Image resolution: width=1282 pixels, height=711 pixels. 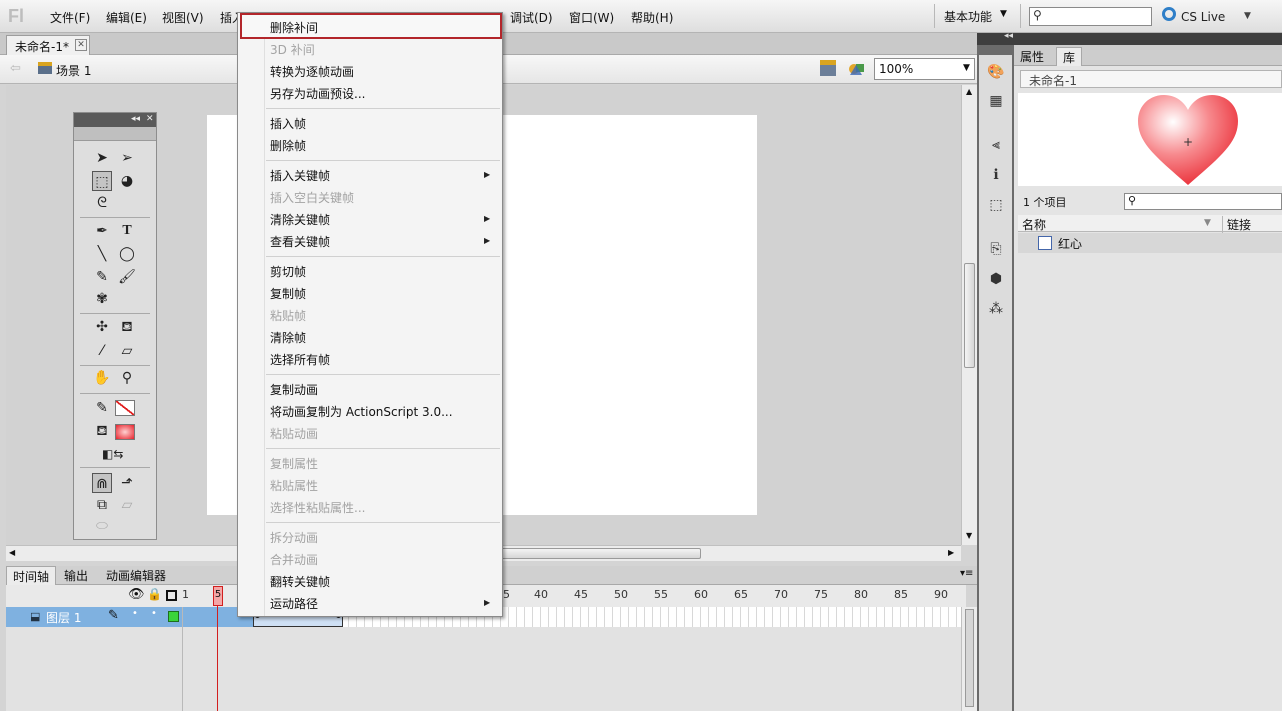 I want to click on tab-properties: 属性, so click(x=1032, y=56).